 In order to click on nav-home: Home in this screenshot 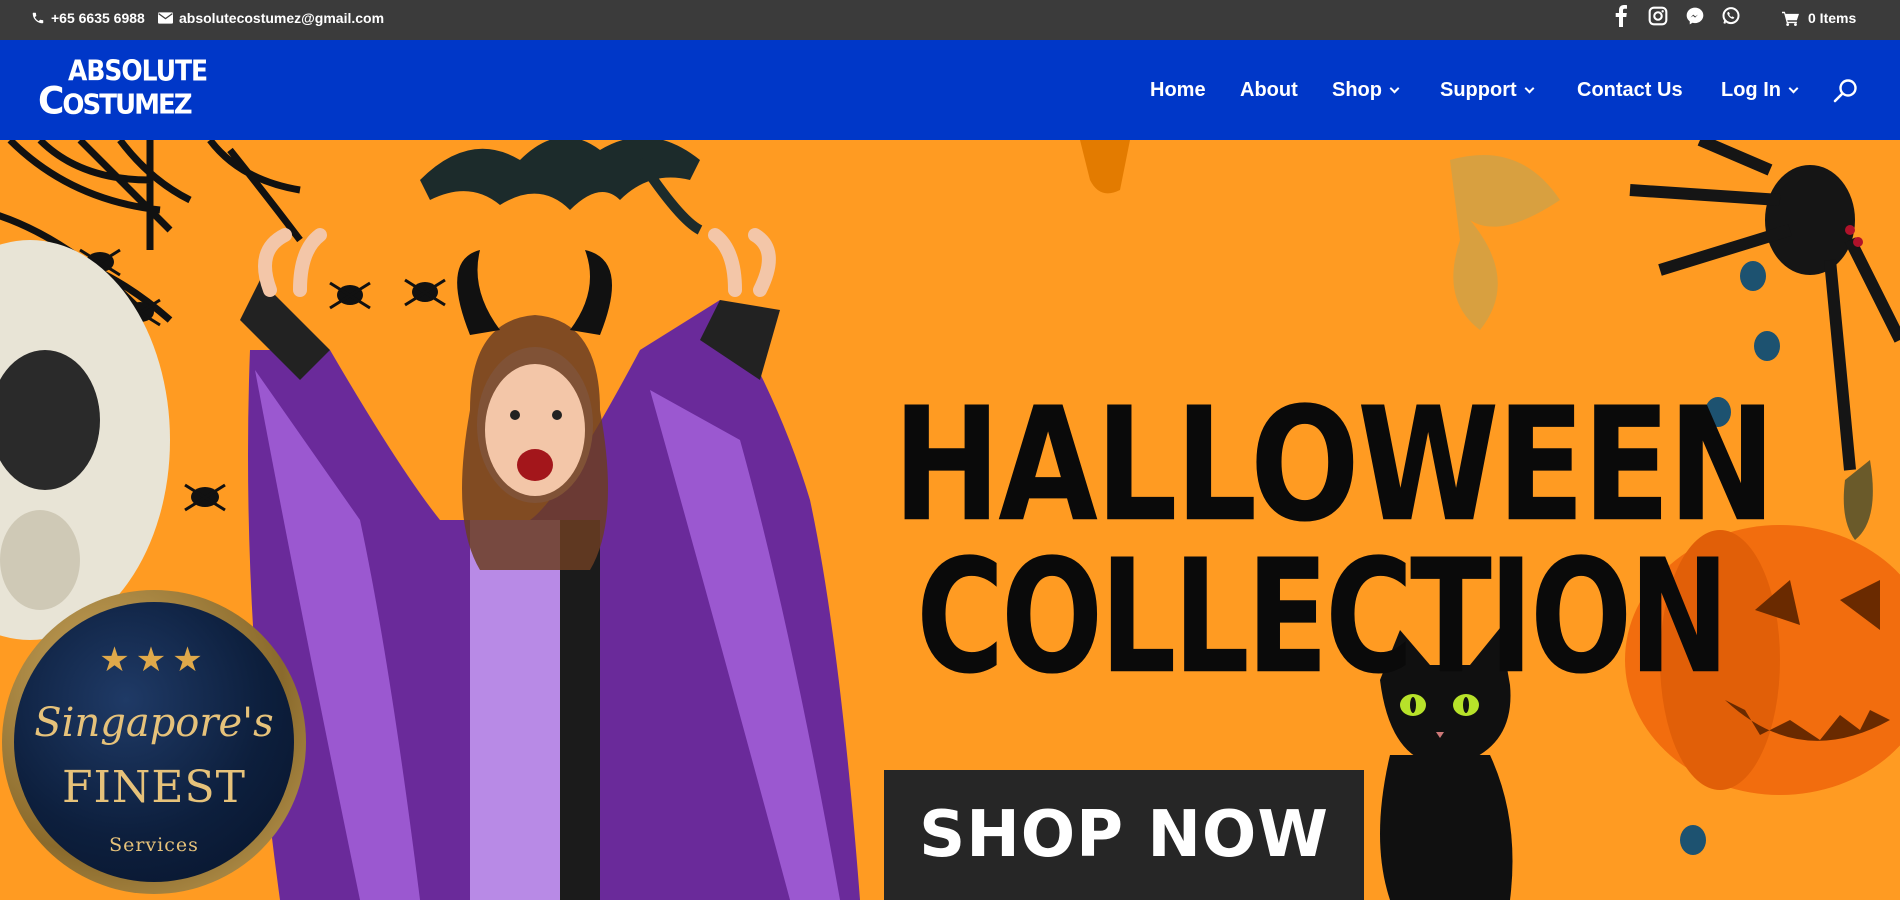, I will do `click(1178, 90)`.